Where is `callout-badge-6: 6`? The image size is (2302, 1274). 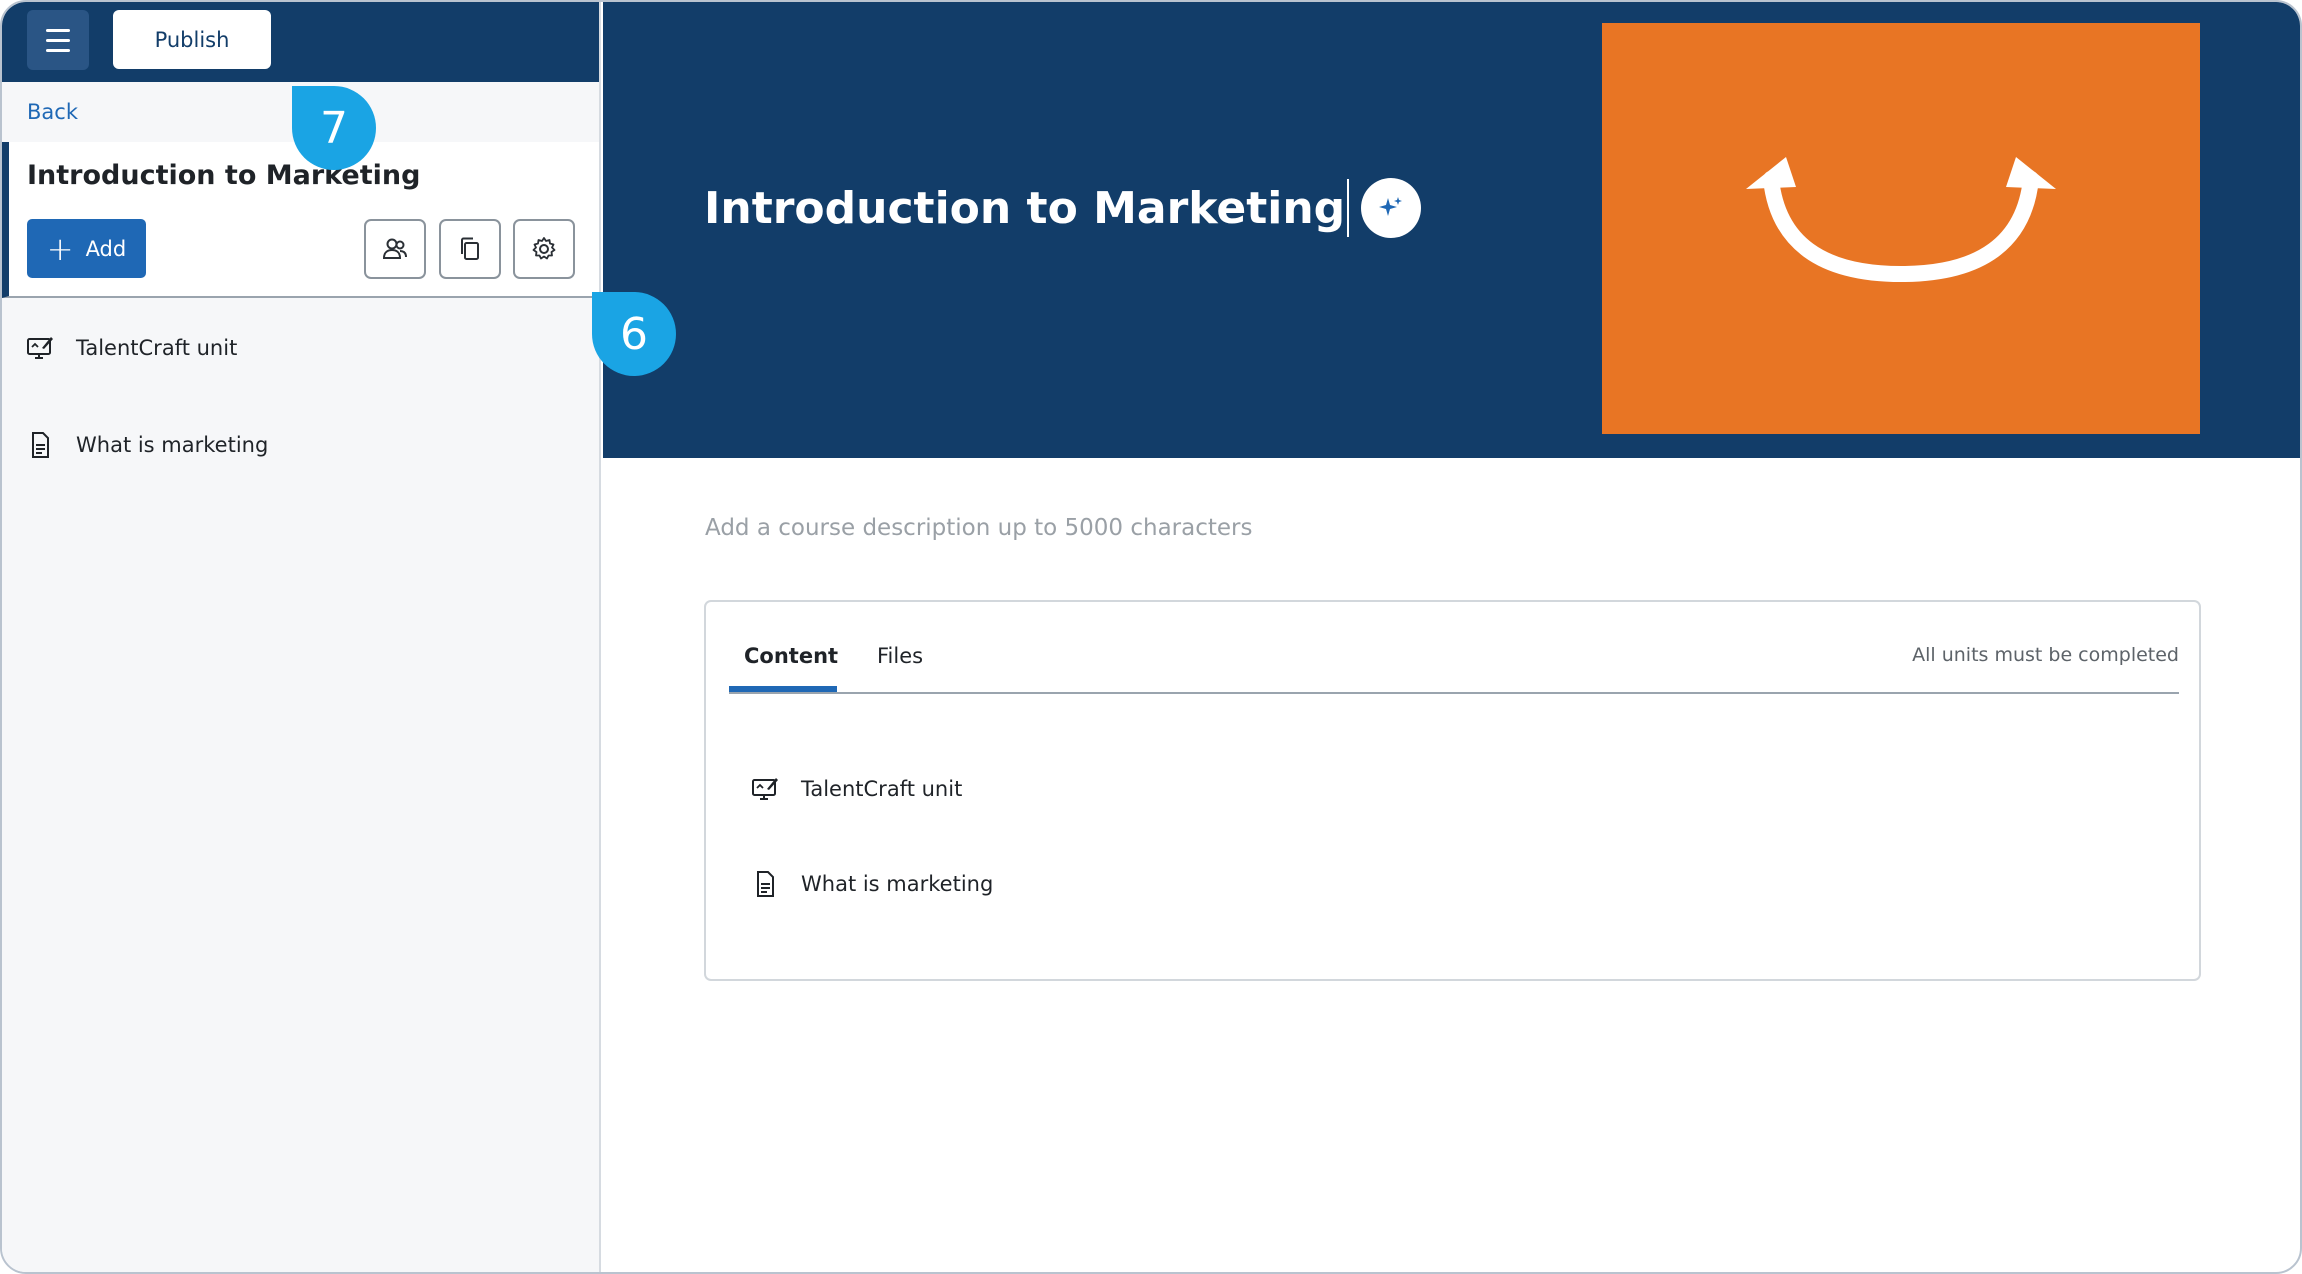 callout-badge-6: 6 is located at coordinates (634, 334).